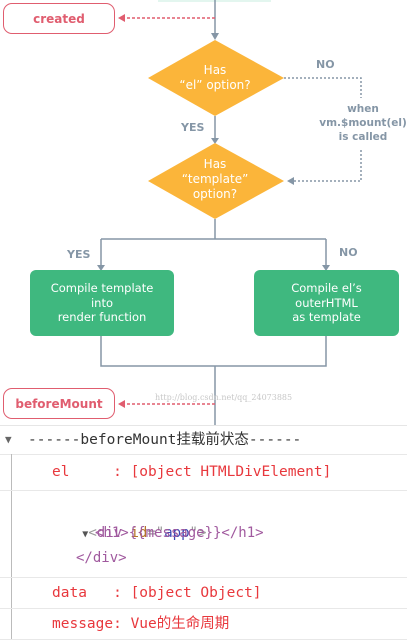  Describe the element at coordinates (102, 317) in the screenshot. I see `box-text: render function` at that location.